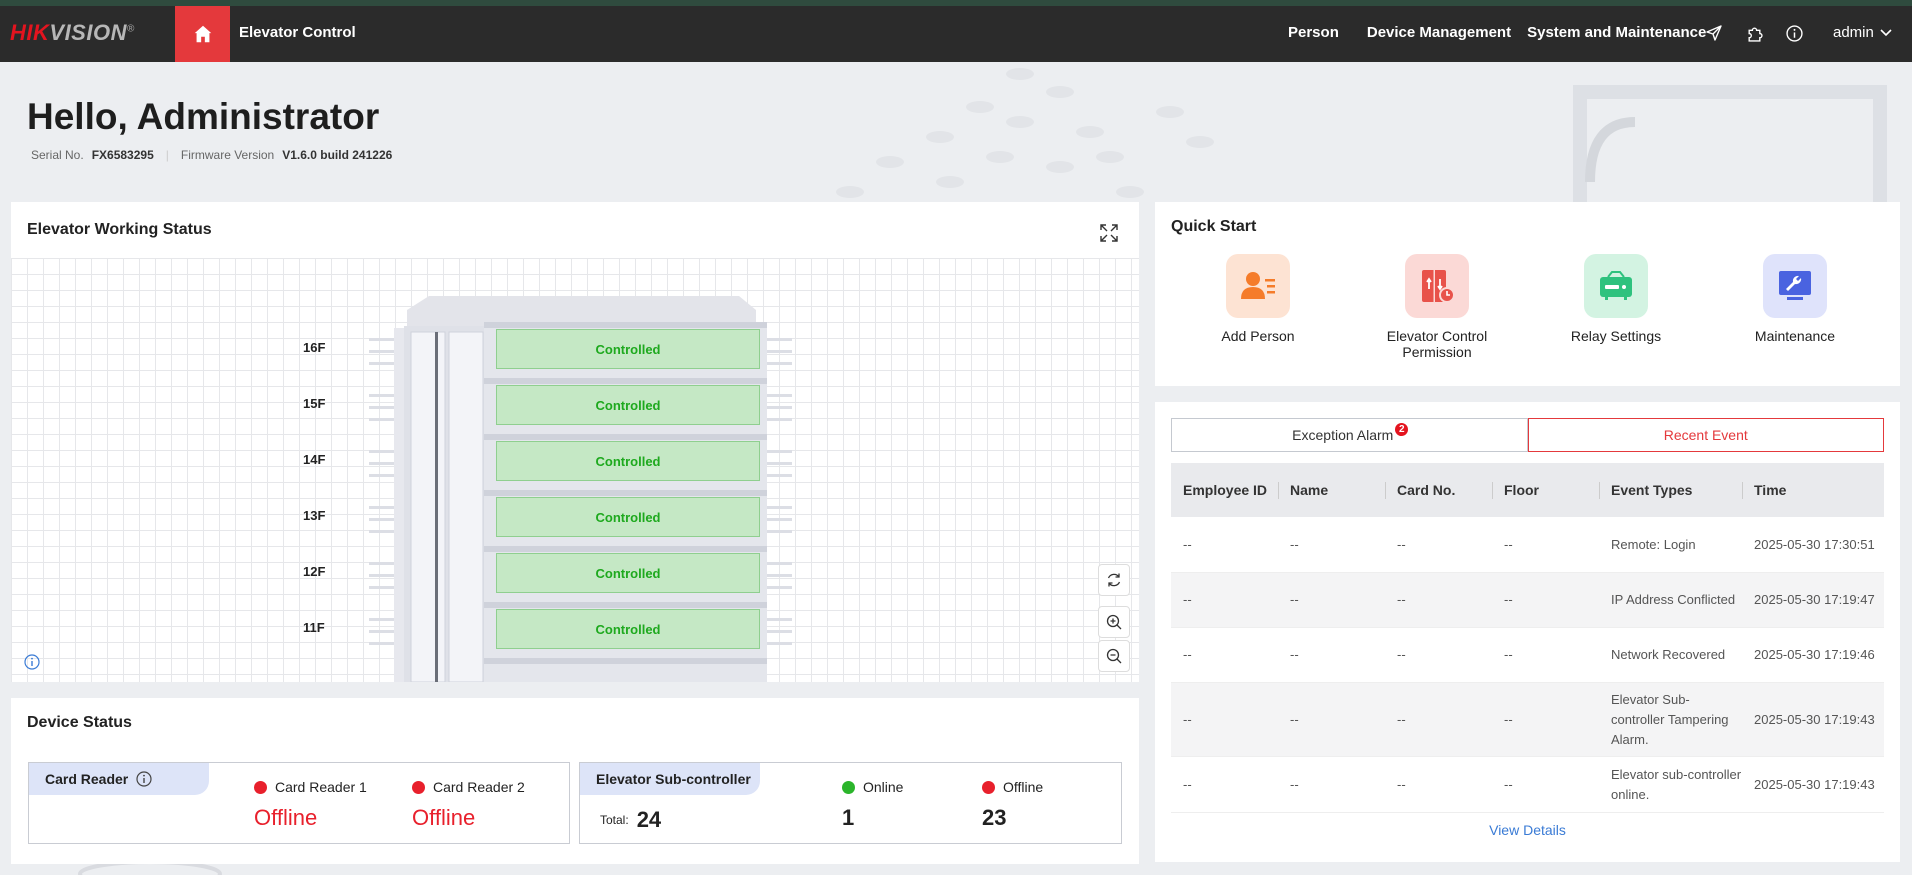 This screenshot has width=1912, height=875. What do you see at coordinates (872, 787) in the screenshot?
I see `online-status: Online` at bounding box center [872, 787].